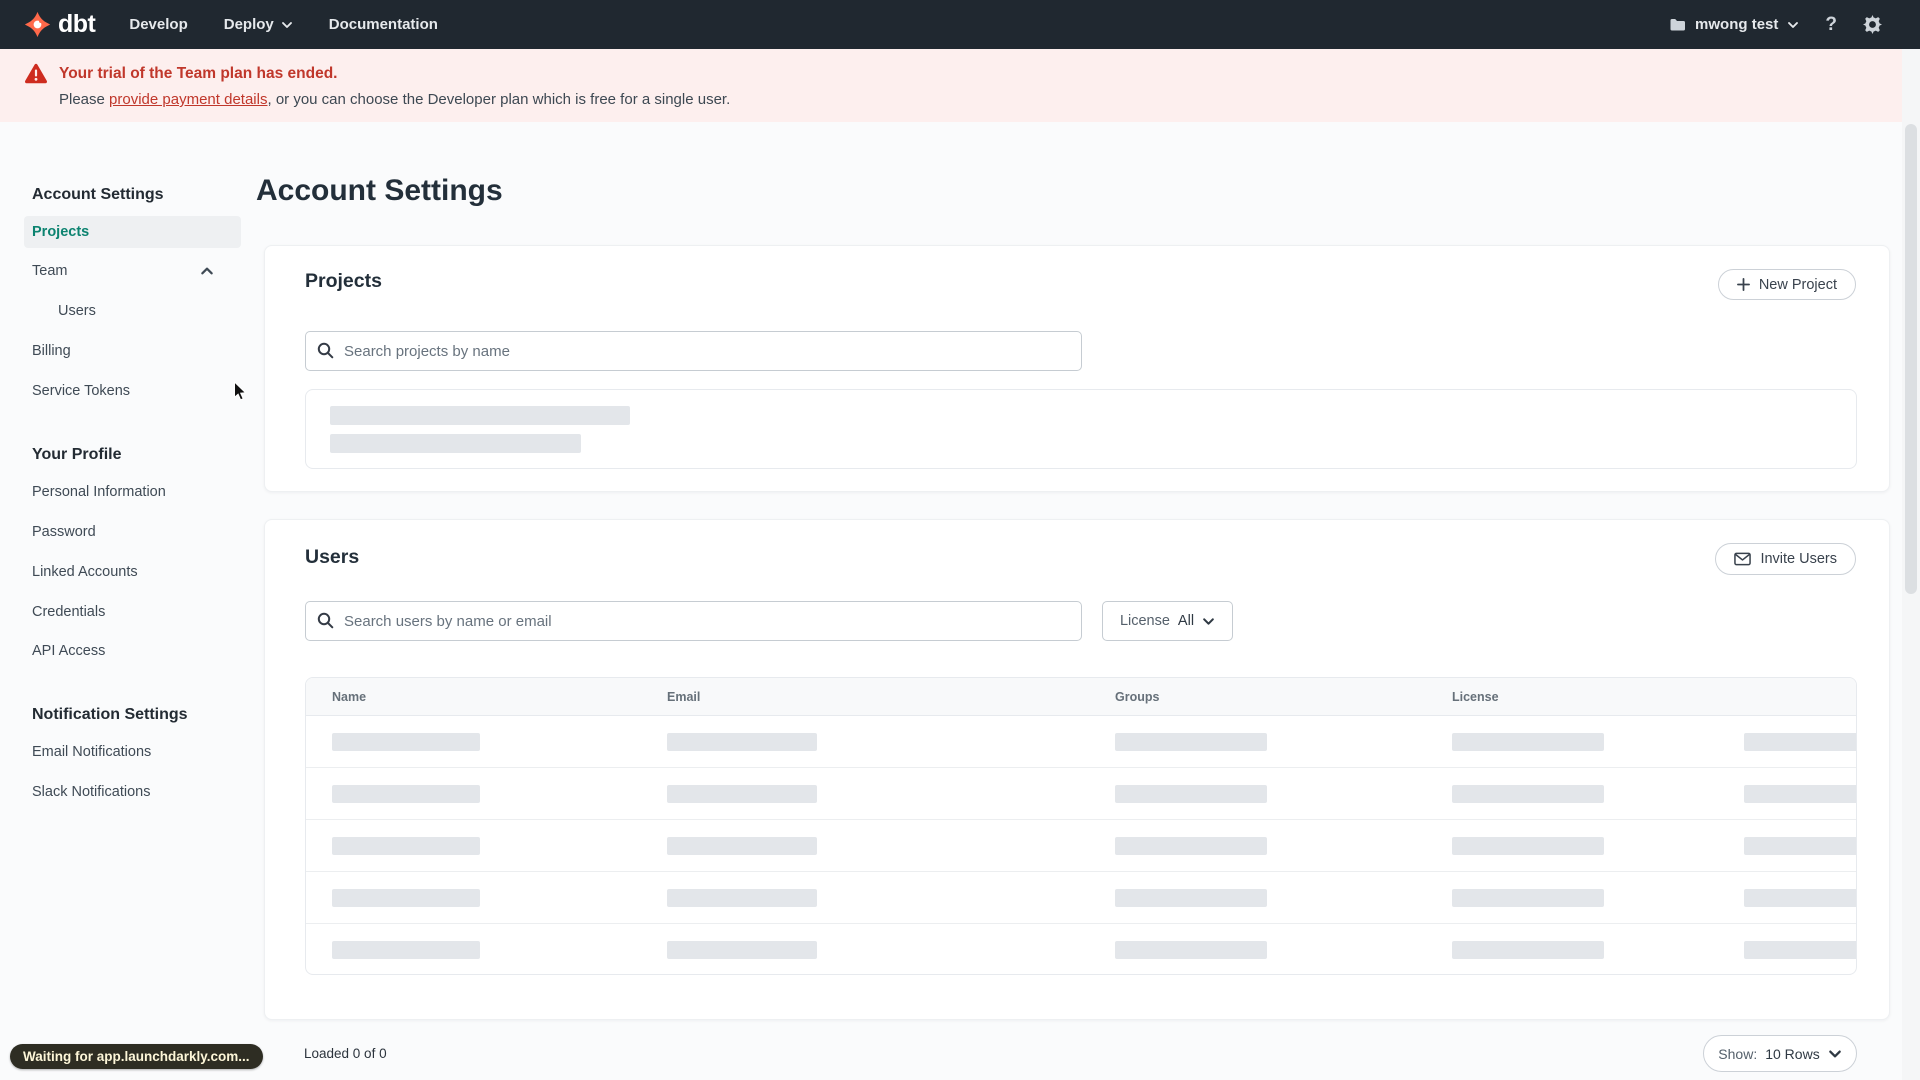  What do you see at coordinates (207, 271) in the screenshot?
I see `chevron-up-icon` at bounding box center [207, 271].